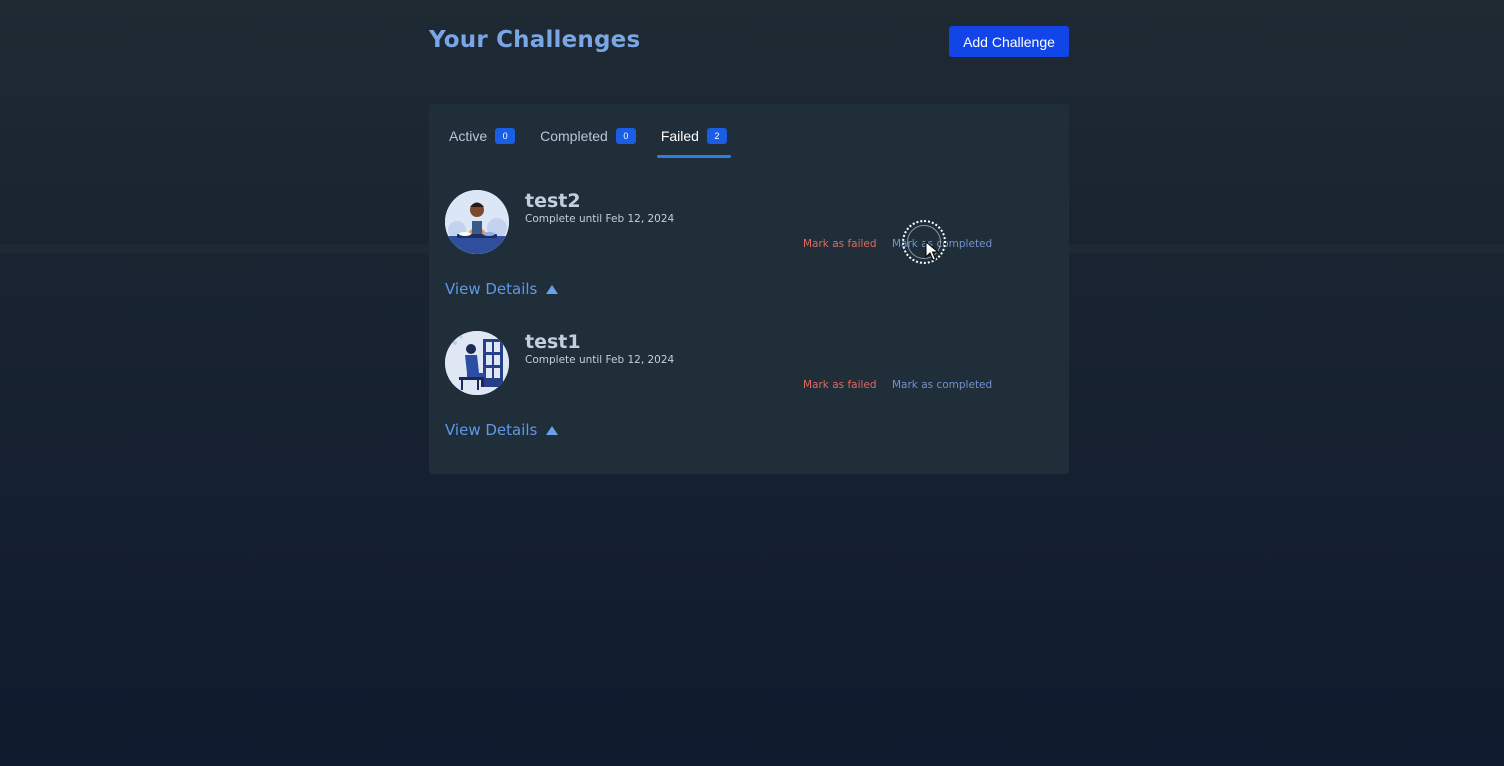  Describe the element at coordinates (468, 136) in the screenshot. I see `tab-label: Active` at that location.